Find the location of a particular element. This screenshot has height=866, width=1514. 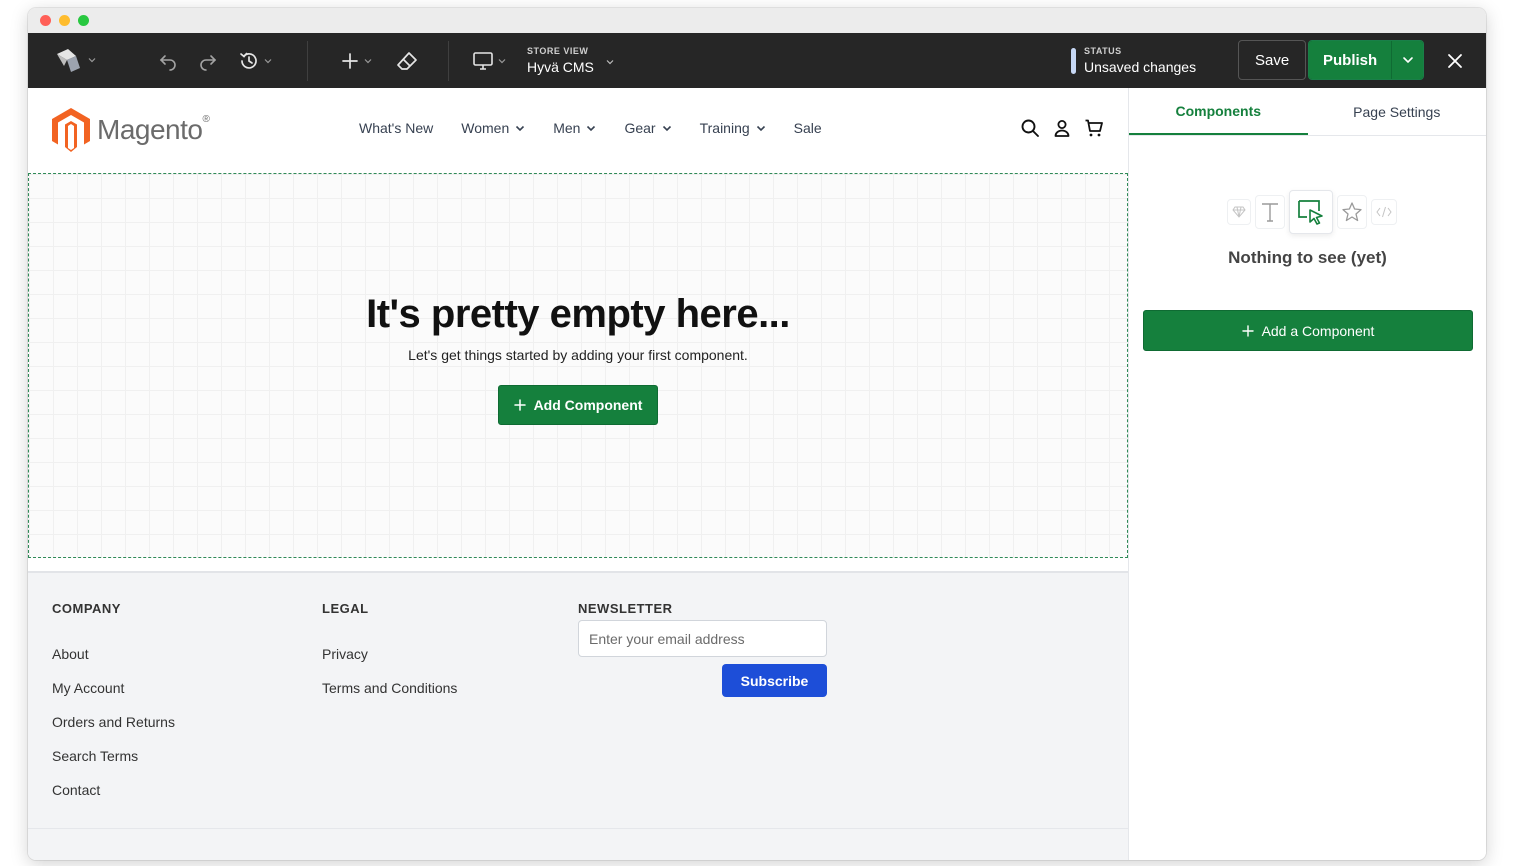

user-icon is located at coordinates (1062, 128).